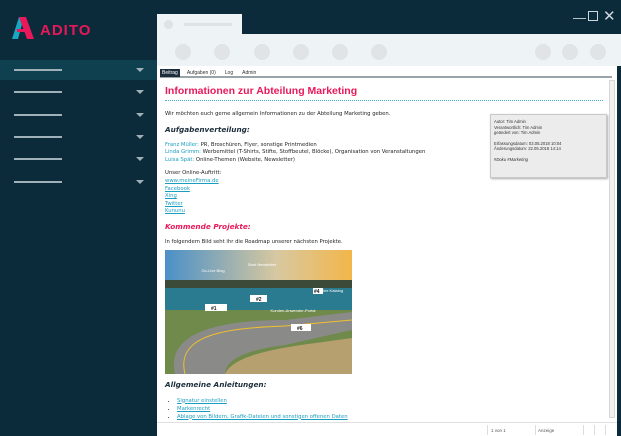  What do you see at coordinates (384, 190) in the screenshot?
I see `link-facebook: Facebook` at bounding box center [384, 190].